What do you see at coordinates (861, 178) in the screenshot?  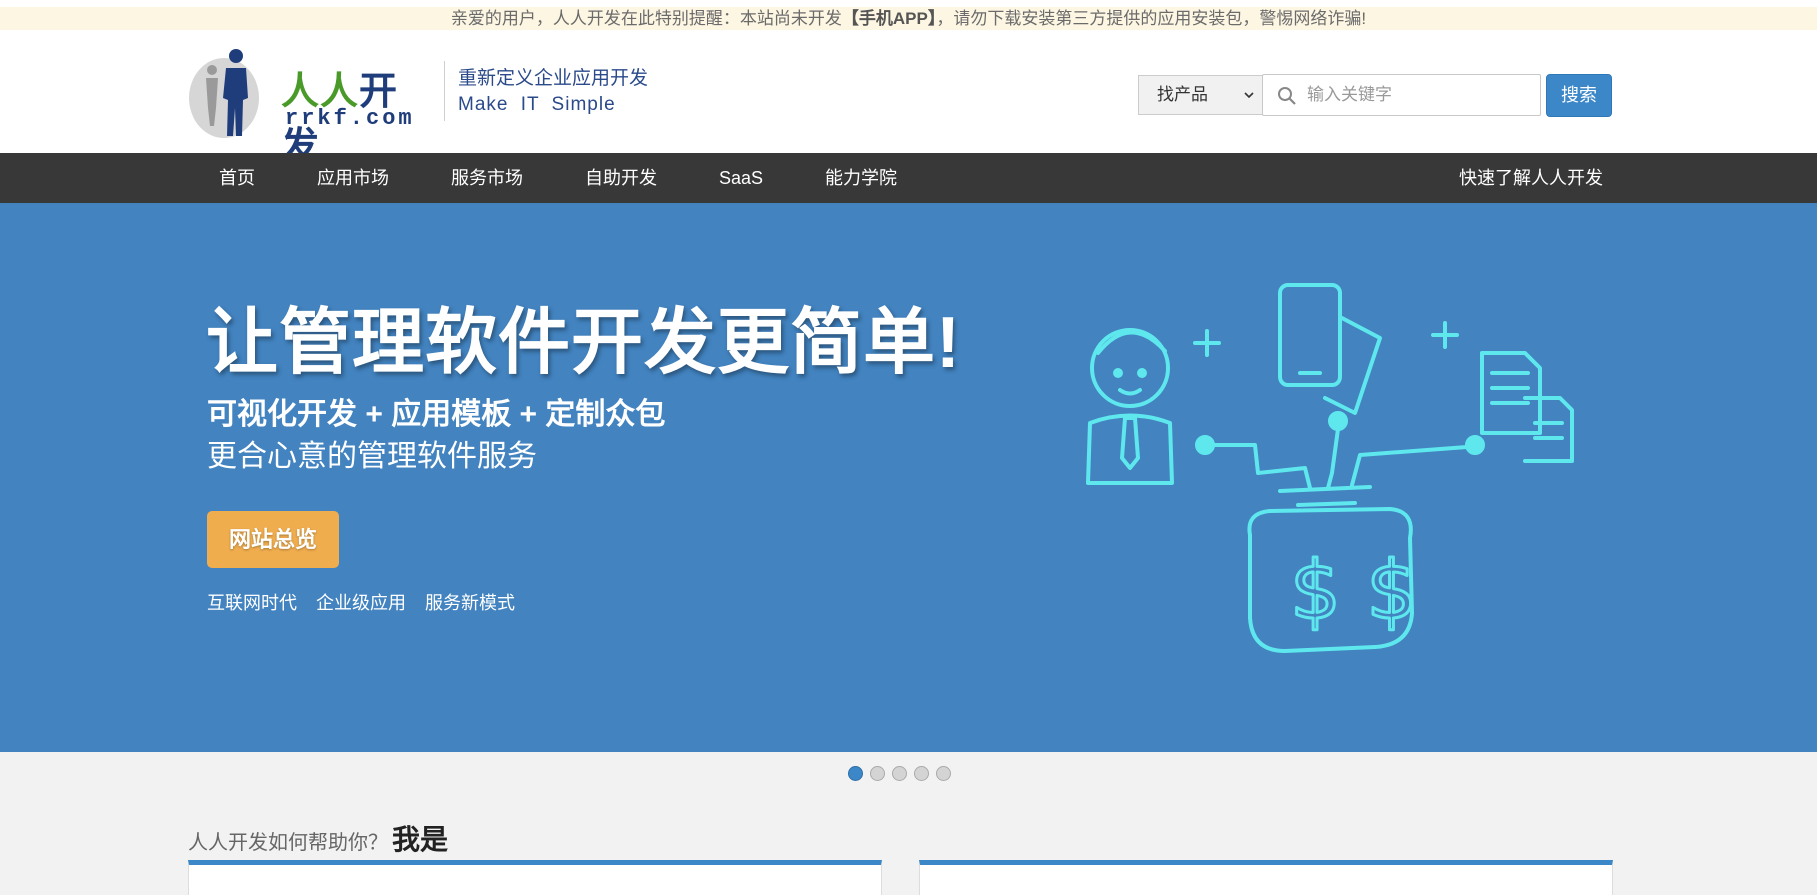 I see `nav-item-academy: 能力学院` at bounding box center [861, 178].